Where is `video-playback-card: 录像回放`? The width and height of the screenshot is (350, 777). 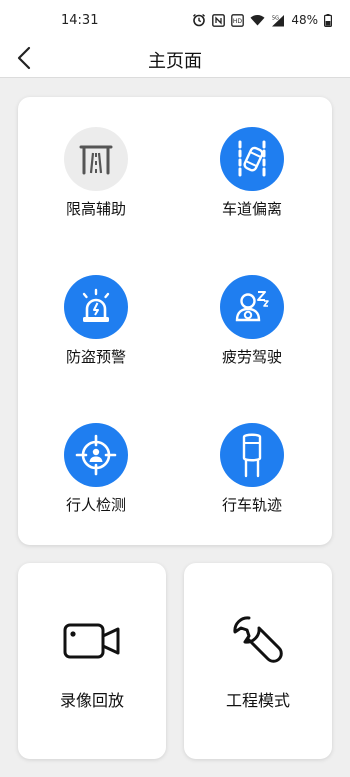 video-playback-card: 录像回放 is located at coordinates (92, 661).